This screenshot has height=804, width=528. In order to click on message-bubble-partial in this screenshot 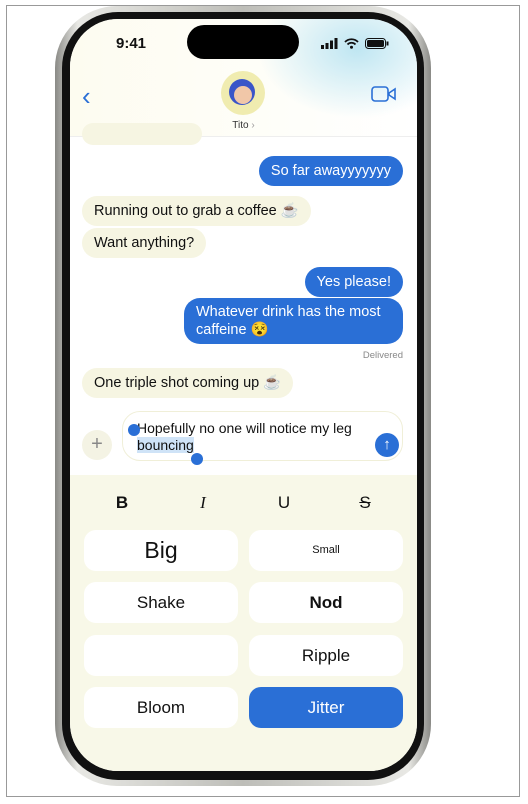, I will do `click(142, 134)`.